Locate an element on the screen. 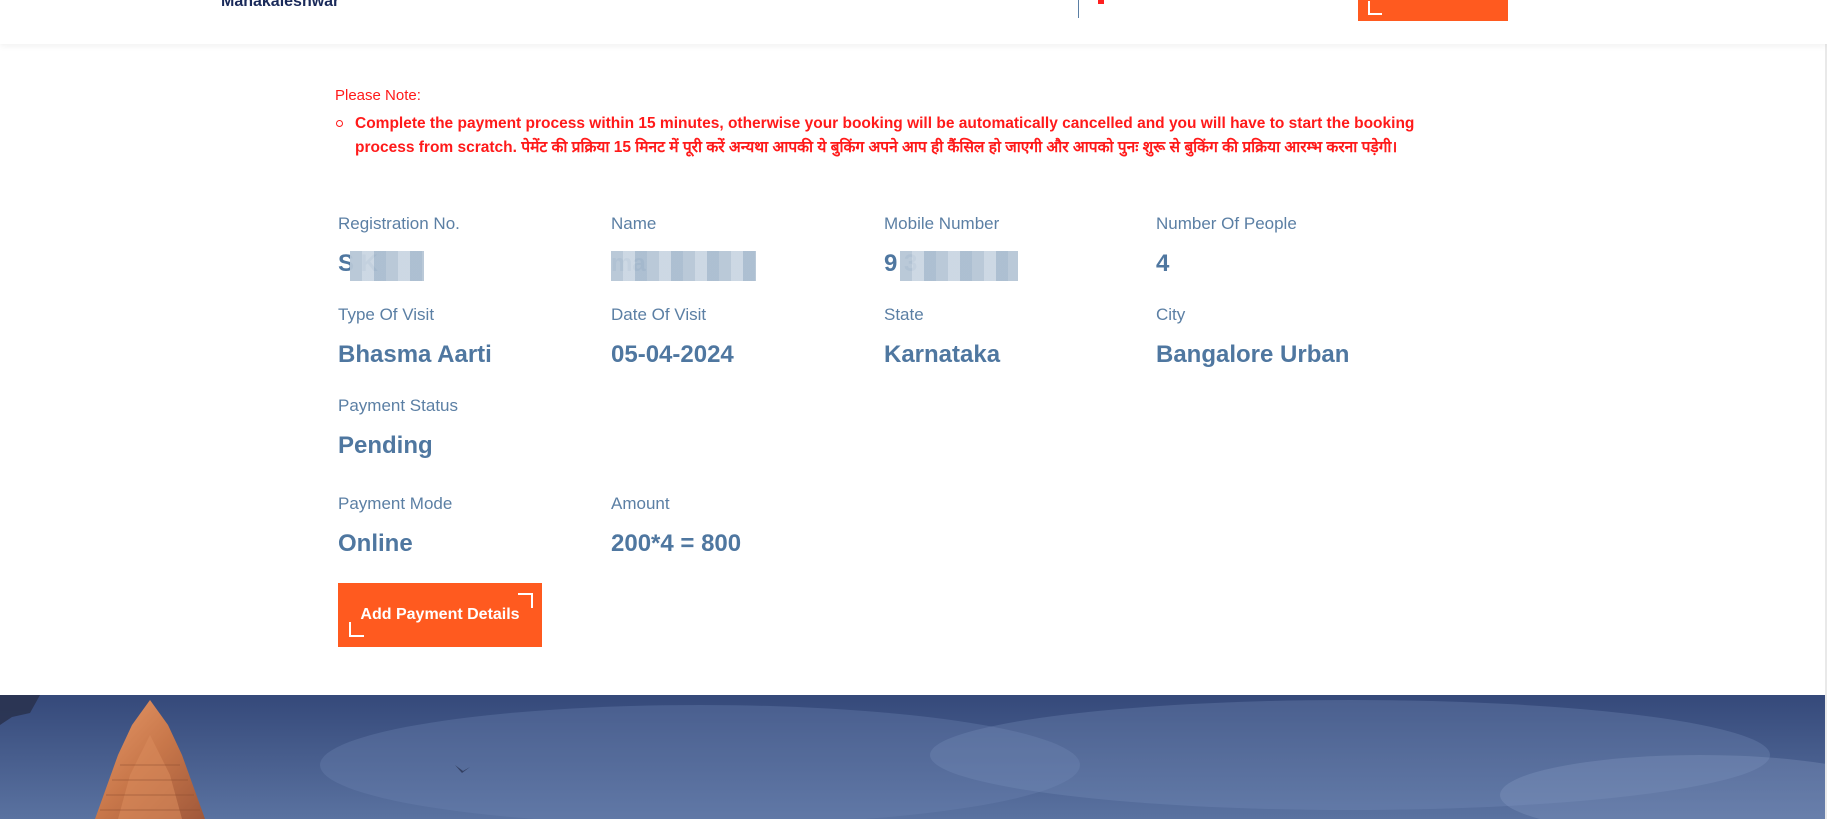  field-label: Type Of Visit is located at coordinates (386, 314).